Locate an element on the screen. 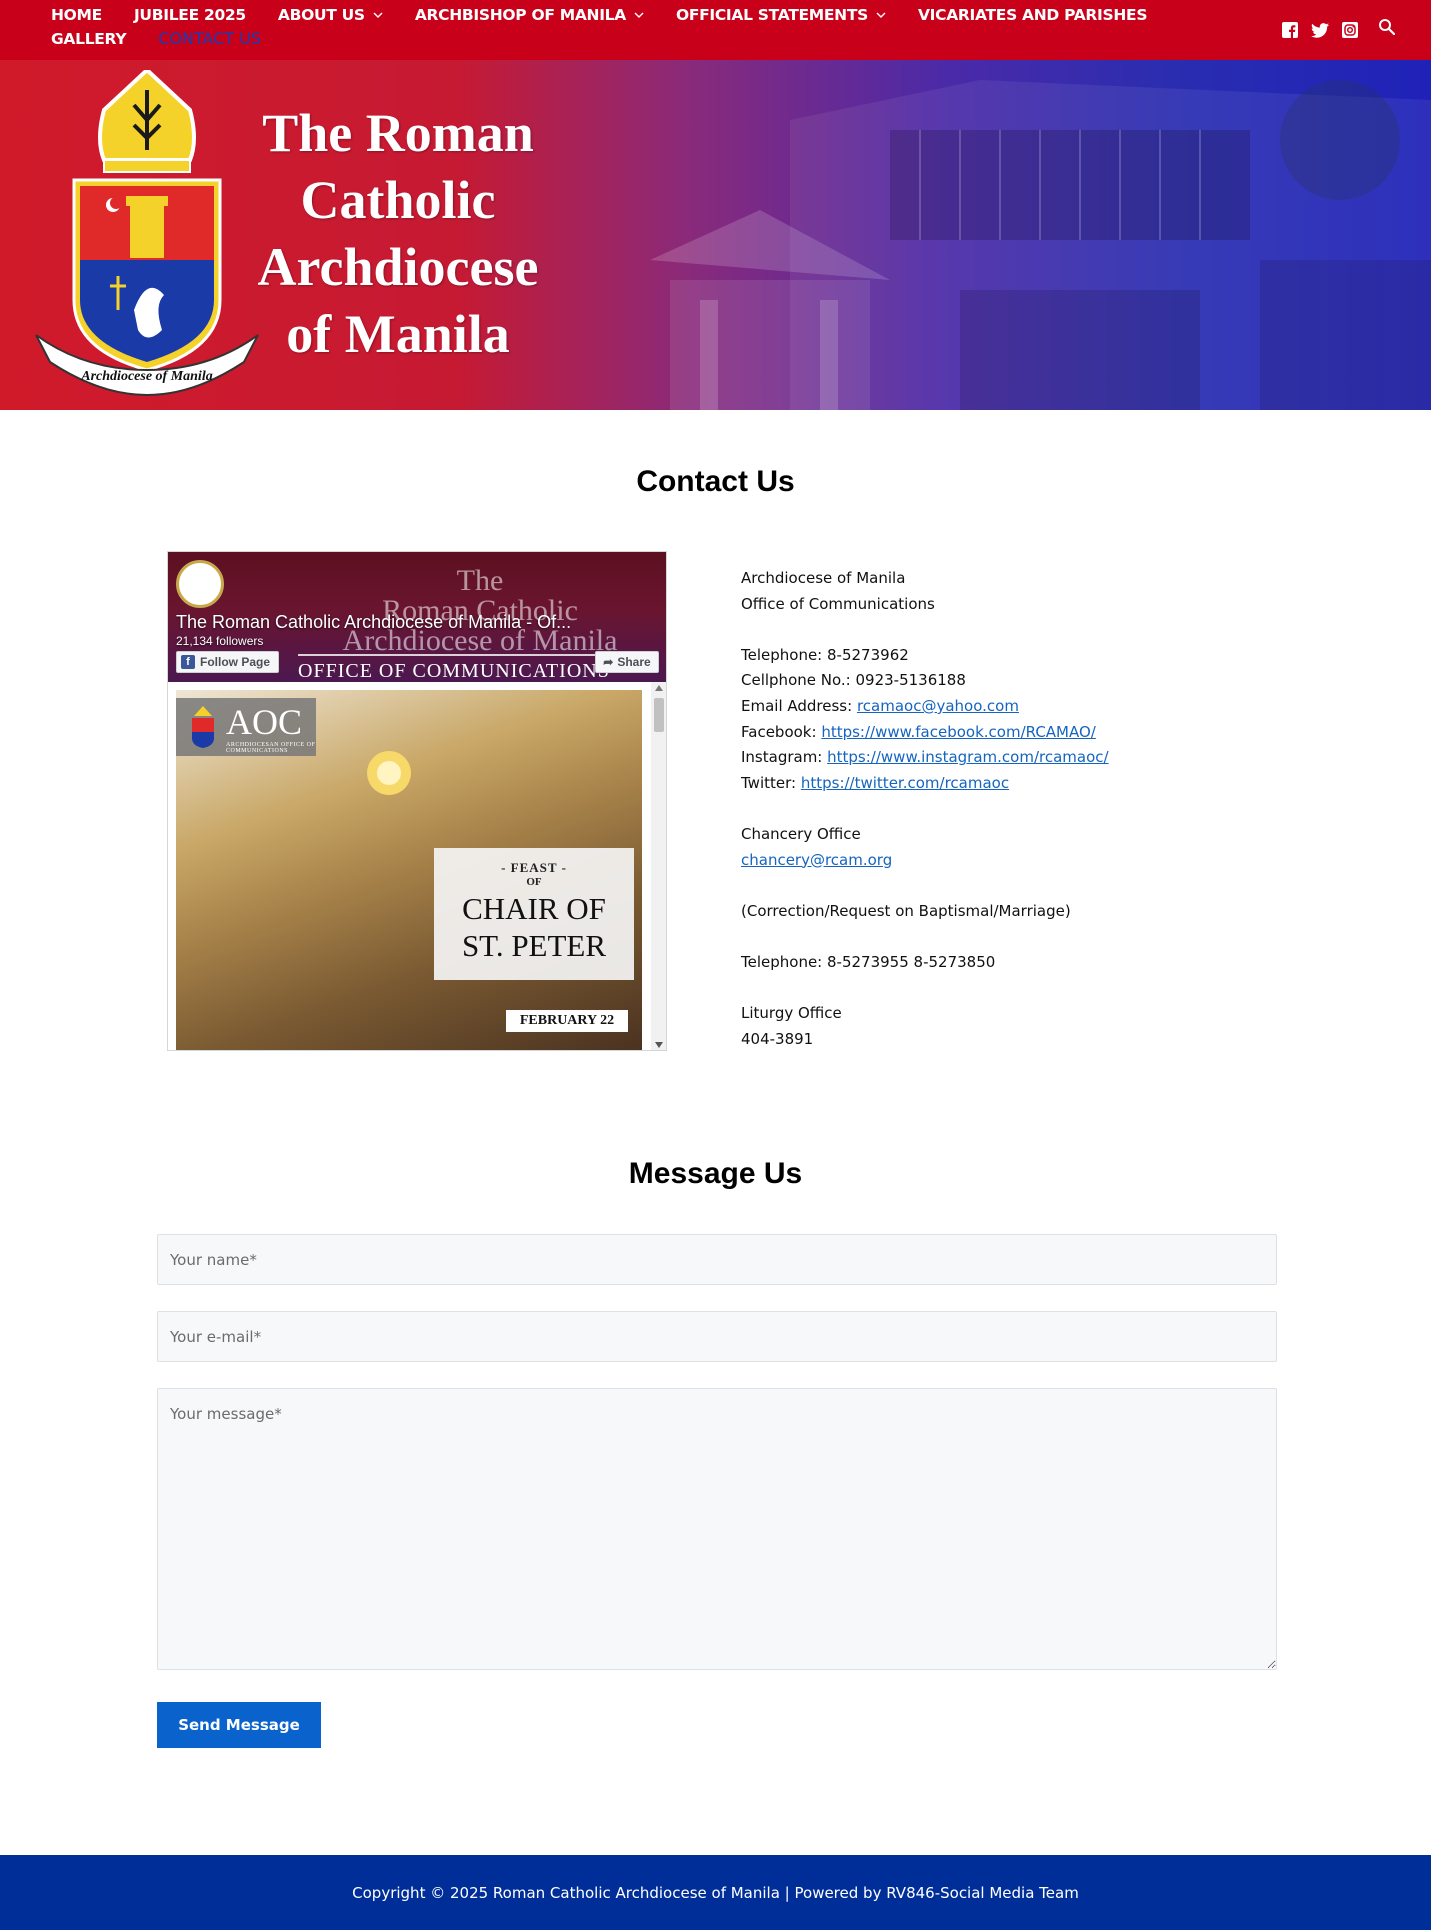  nav-item-official-statements: OFFICIAL STATEMENTS is located at coordinates (781, 15).